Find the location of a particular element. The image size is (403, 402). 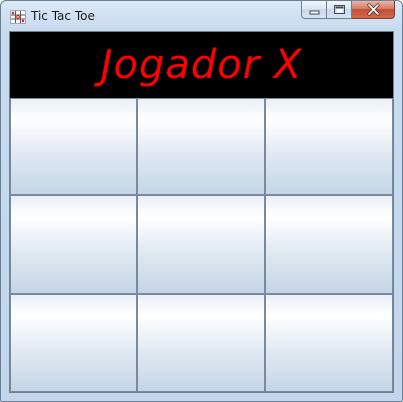

minimize-button is located at coordinates (314, 10).